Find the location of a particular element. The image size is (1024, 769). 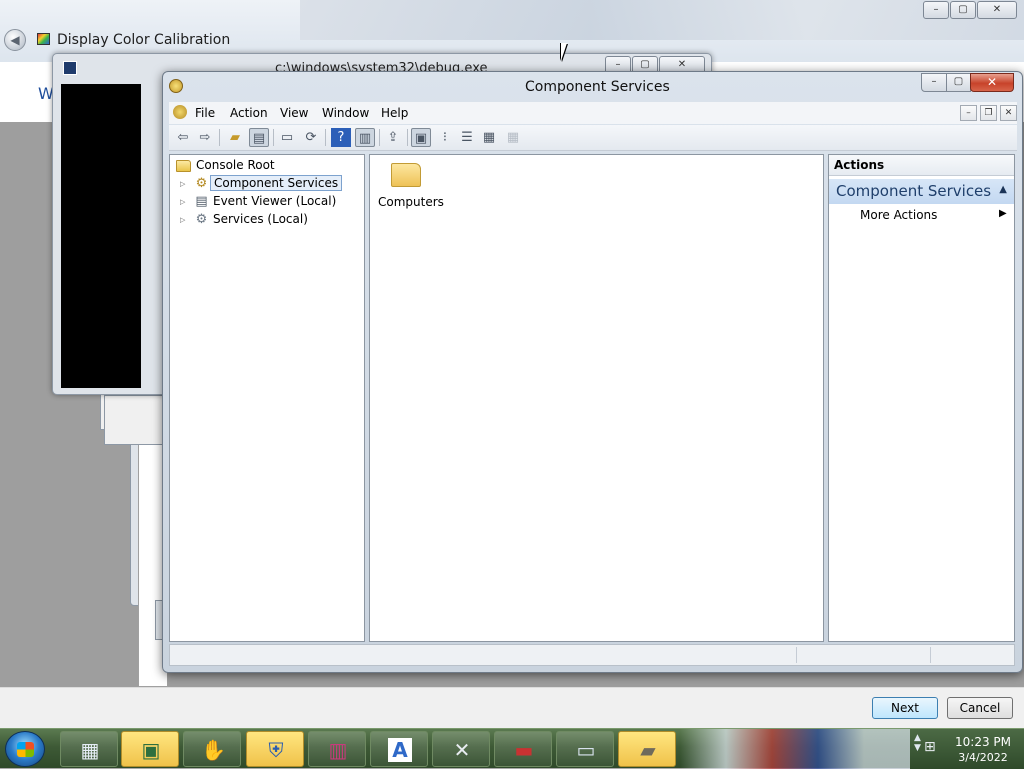

taskbar-app: A is located at coordinates (399, 749).